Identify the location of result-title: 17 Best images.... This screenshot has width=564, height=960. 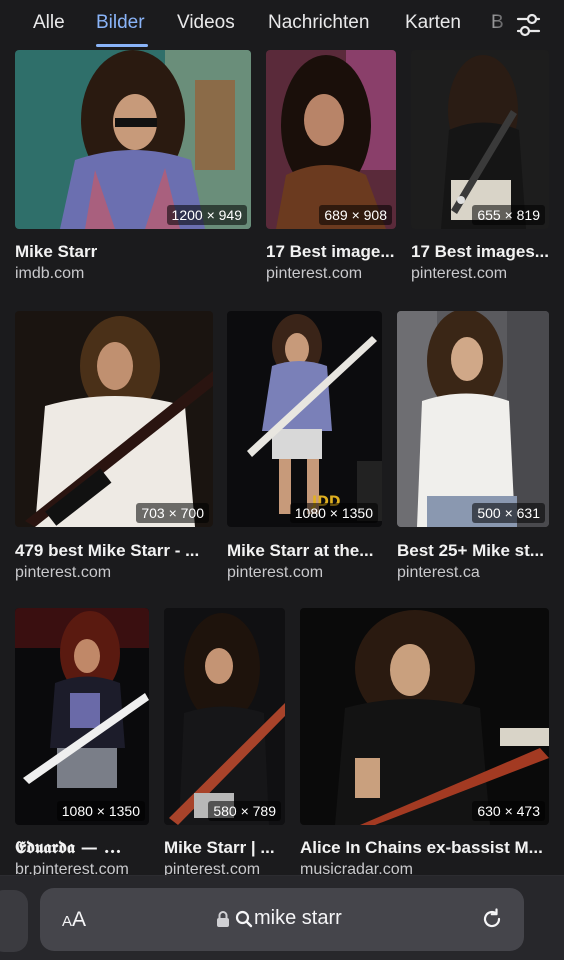
(481, 252).